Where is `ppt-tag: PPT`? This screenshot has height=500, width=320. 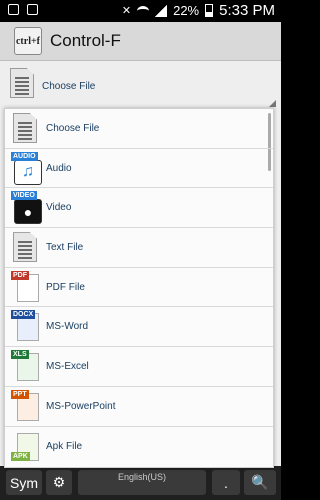 ppt-tag: PPT is located at coordinates (20, 394).